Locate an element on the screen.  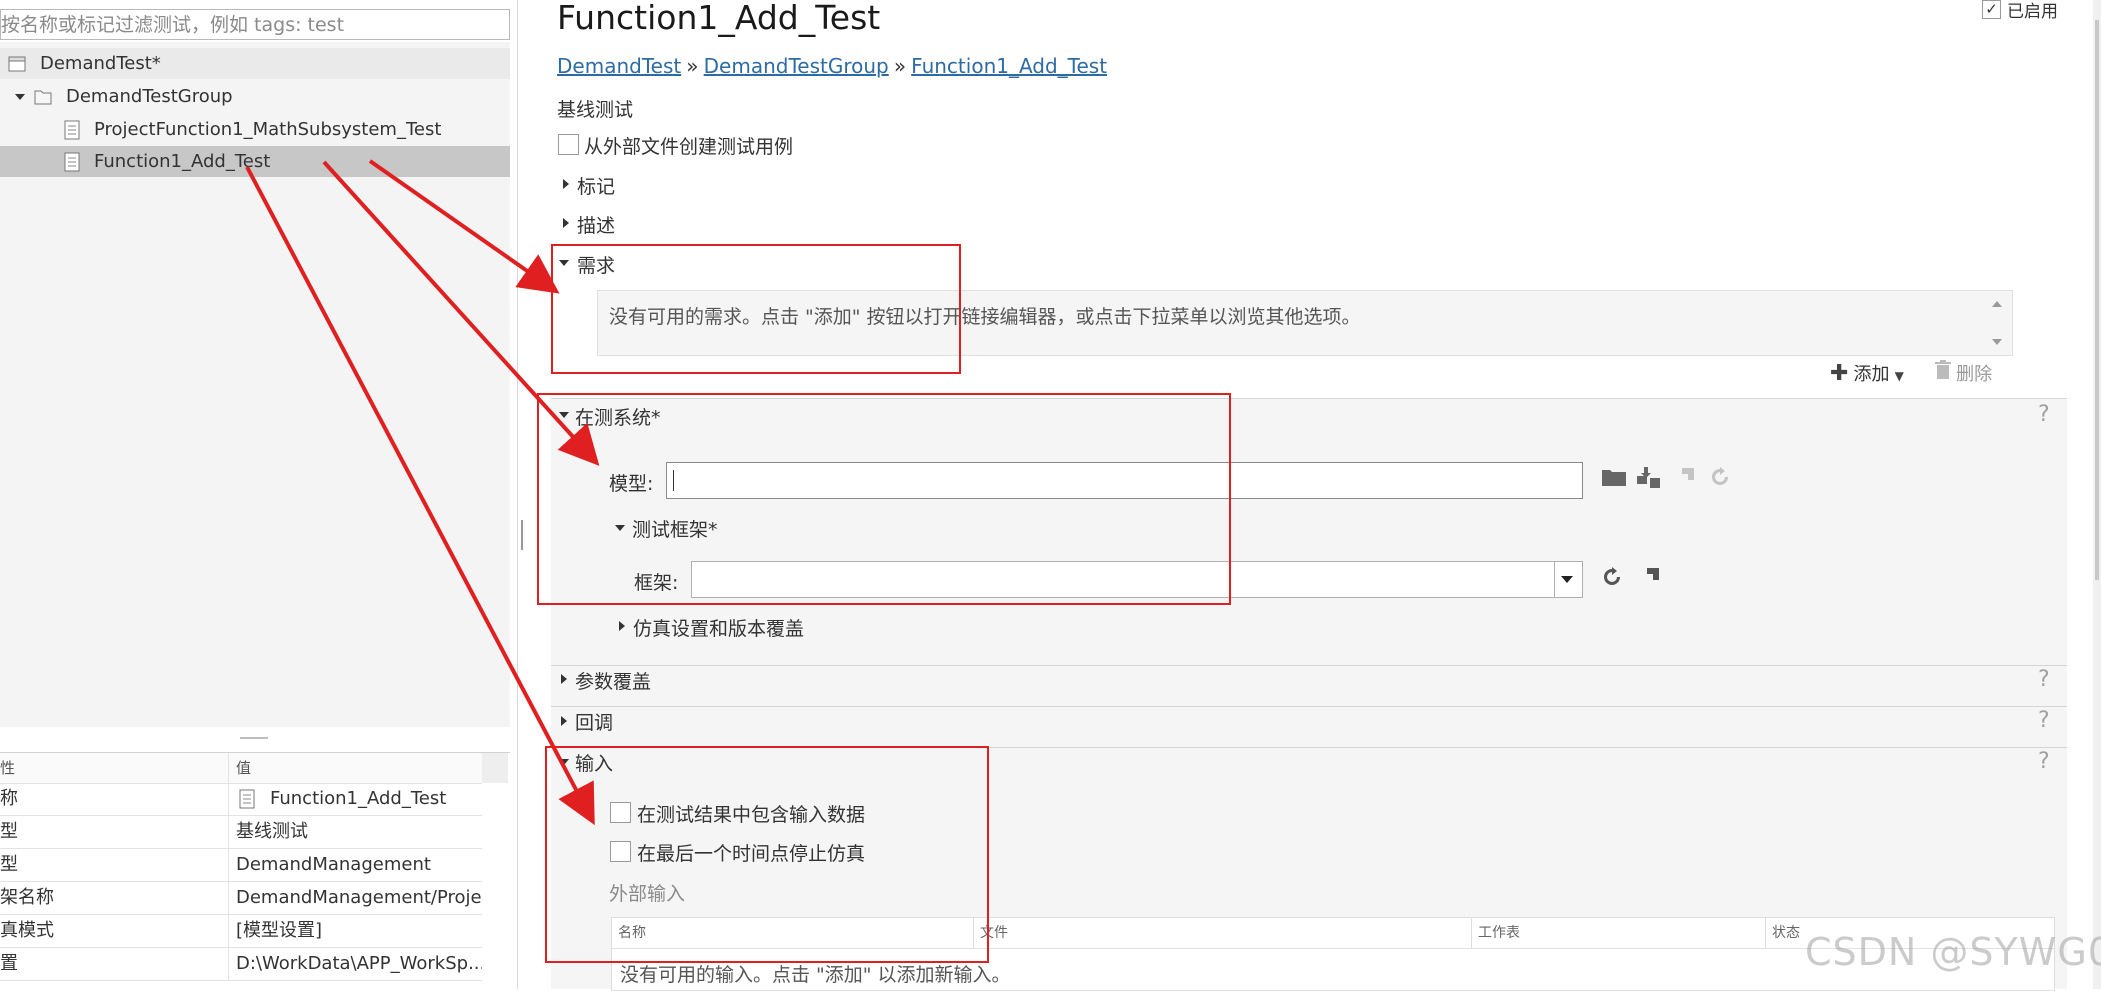
annotation-arrows is located at coordinates (422, 492).